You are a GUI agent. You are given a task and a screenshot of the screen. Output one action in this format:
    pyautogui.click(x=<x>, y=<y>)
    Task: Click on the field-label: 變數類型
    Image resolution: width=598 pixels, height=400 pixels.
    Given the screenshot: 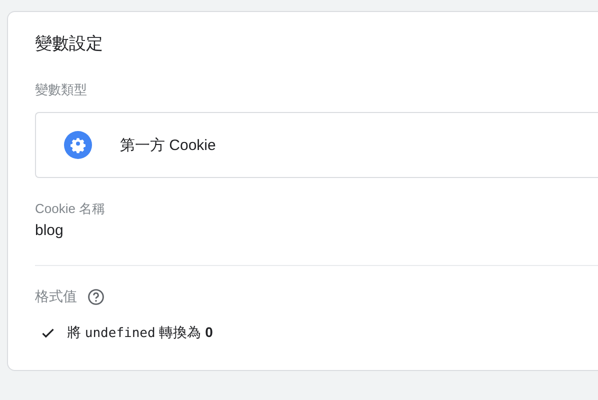 What is the action you would take?
    pyautogui.click(x=61, y=90)
    